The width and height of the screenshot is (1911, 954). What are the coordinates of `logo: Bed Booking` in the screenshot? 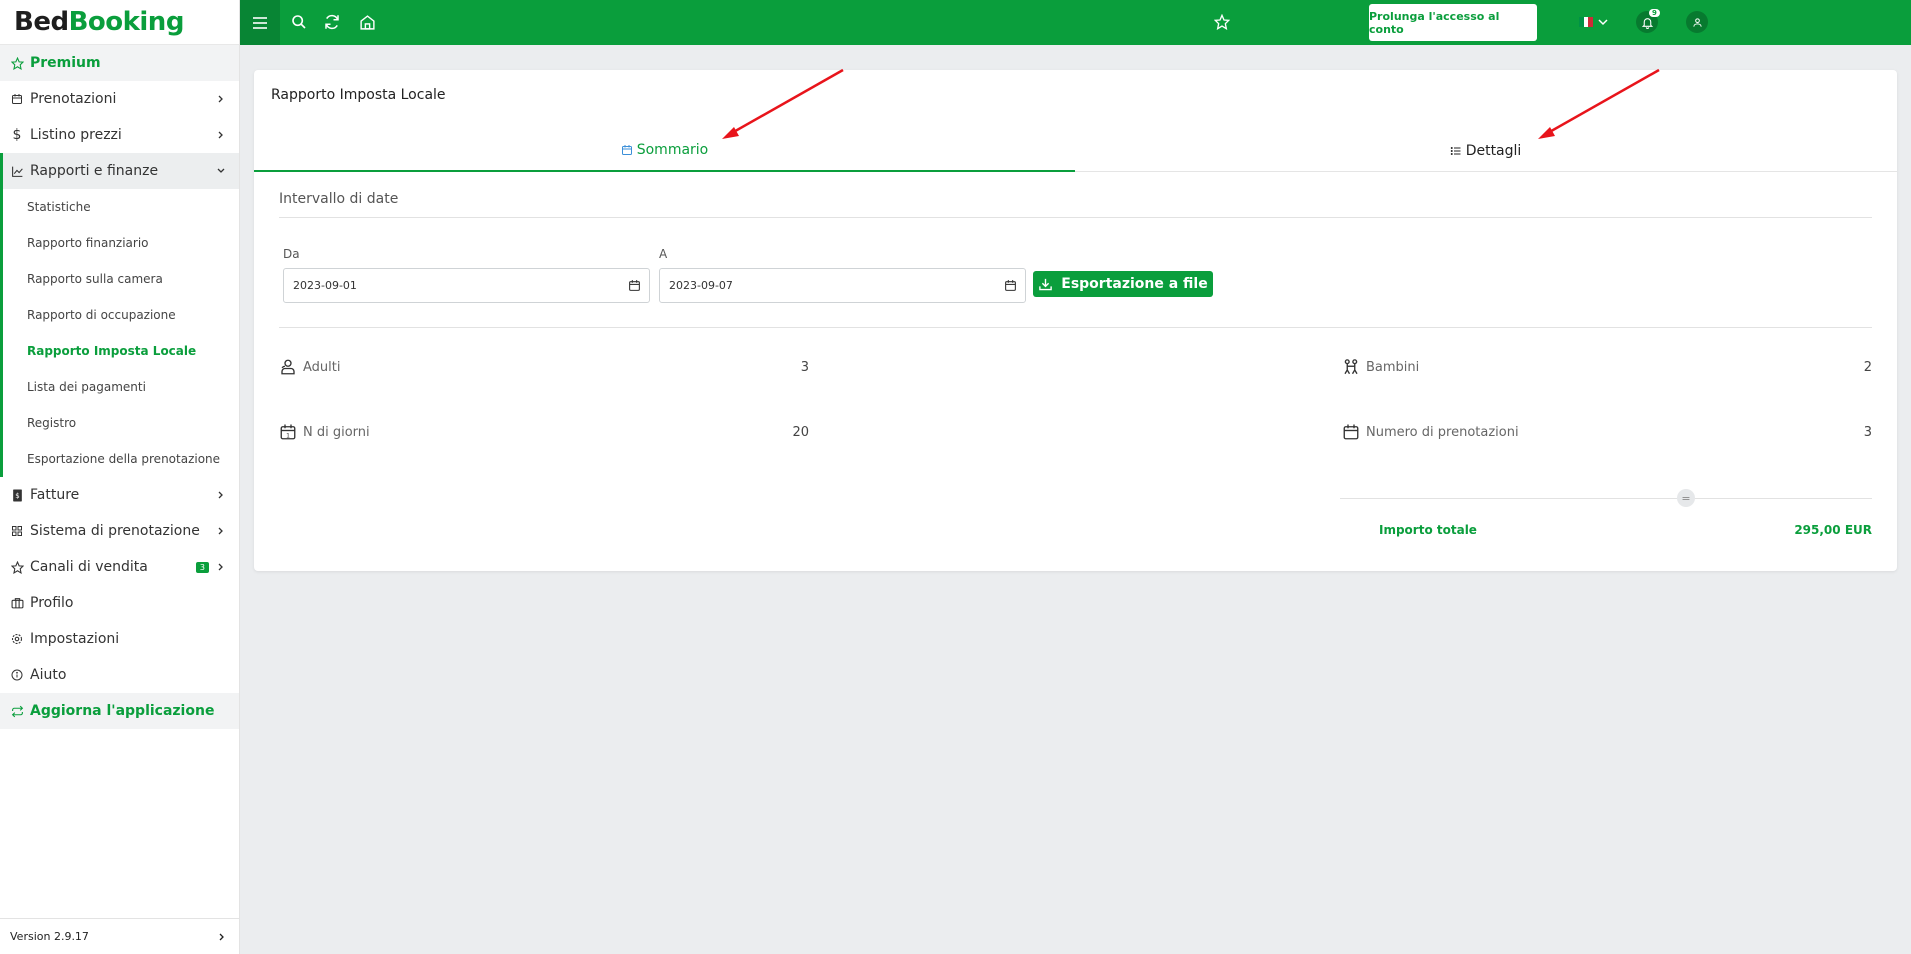 It's located at (119, 22).